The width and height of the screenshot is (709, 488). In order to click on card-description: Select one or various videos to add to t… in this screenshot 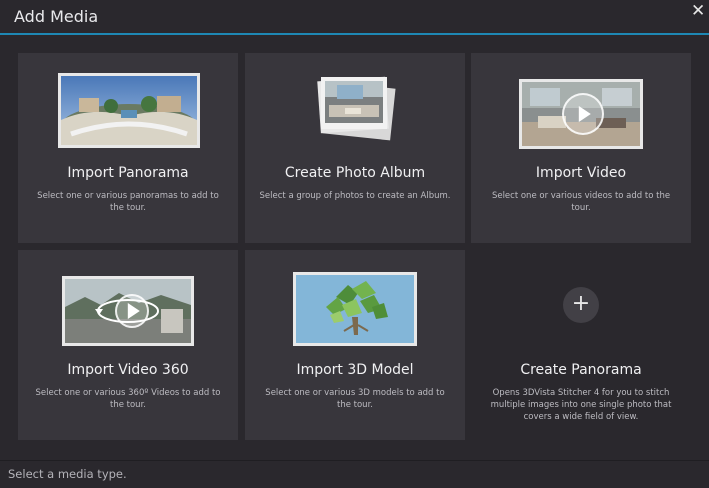, I will do `click(581, 202)`.